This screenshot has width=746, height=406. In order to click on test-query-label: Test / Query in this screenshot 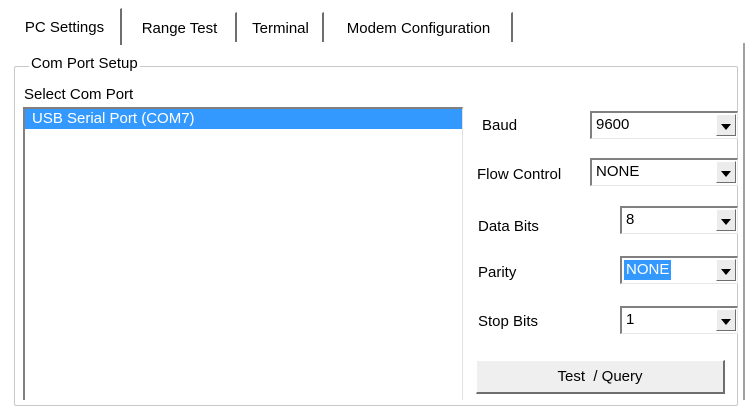, I will do `click(600, 376)`.